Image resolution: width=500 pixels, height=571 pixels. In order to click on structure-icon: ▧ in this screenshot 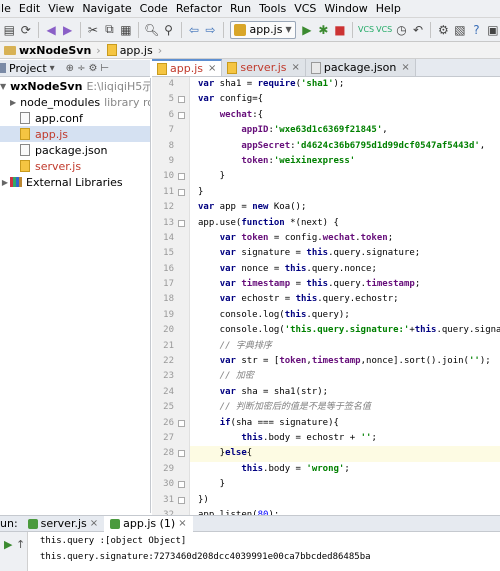, I will do `click(460, 30)`.